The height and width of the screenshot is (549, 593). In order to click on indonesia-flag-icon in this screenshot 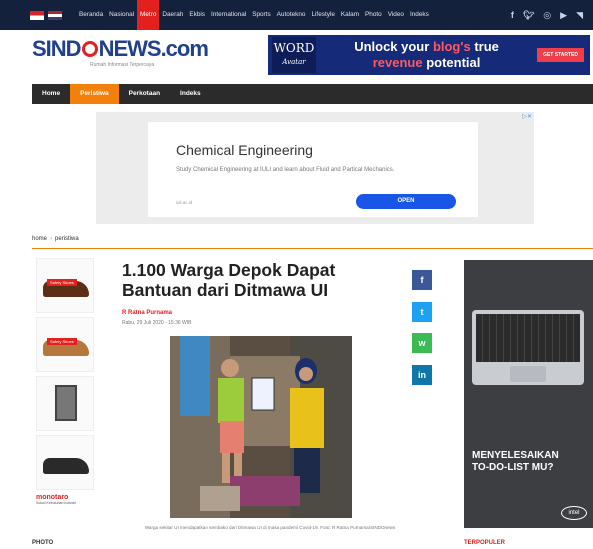, I will do `click(37, 15)`.